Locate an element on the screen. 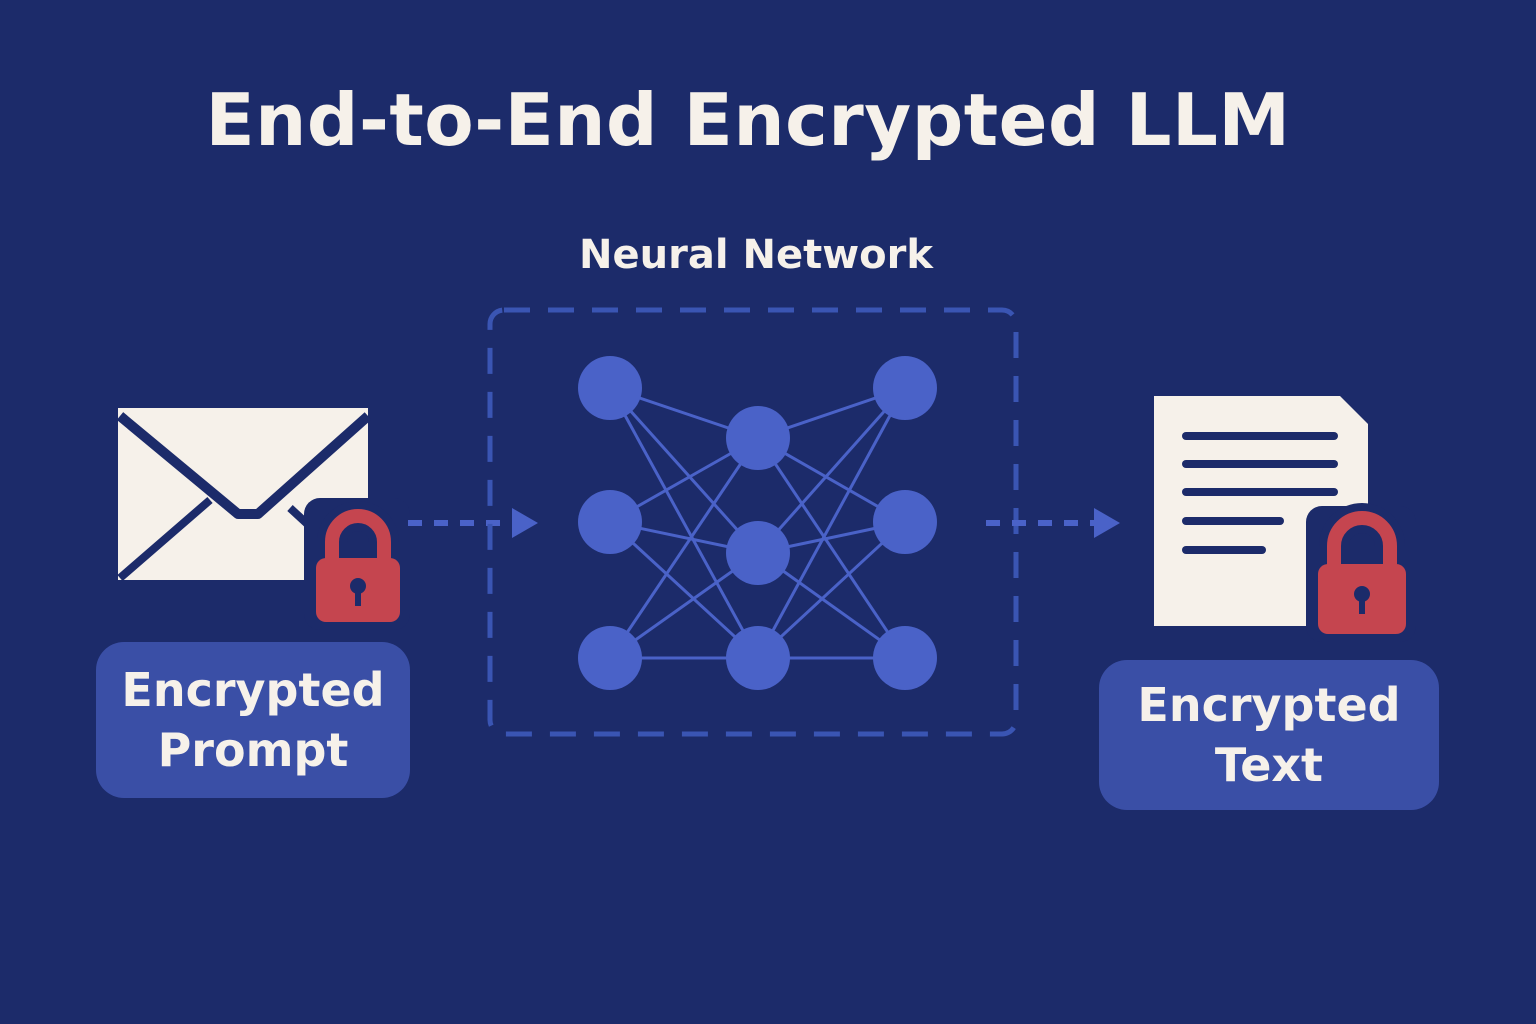 The height and width of the screenshot is (1024, 1536). input-label-line2: Prompt is located at coordinates (253, 750).